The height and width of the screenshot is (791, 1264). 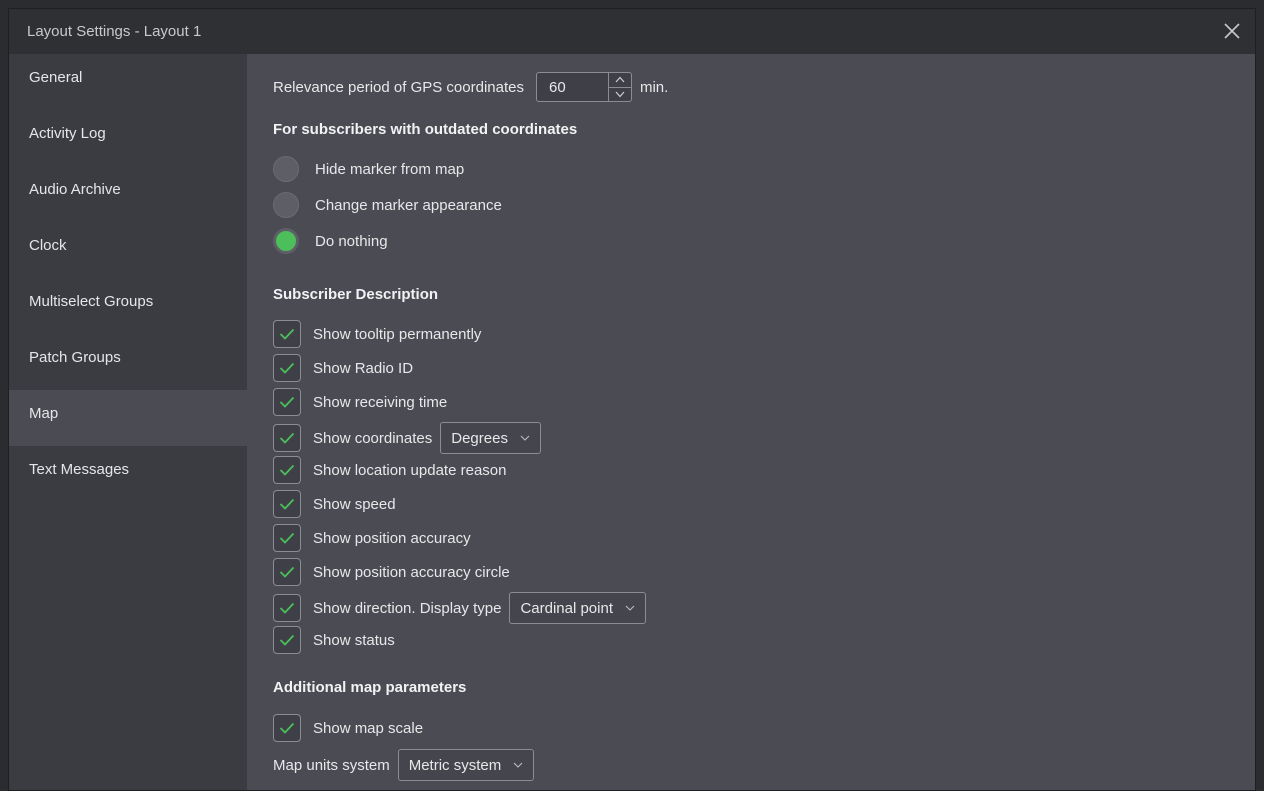 I want to click on sidebar-item-audio-archive: Audio Archive, so click(x=128, y=194).